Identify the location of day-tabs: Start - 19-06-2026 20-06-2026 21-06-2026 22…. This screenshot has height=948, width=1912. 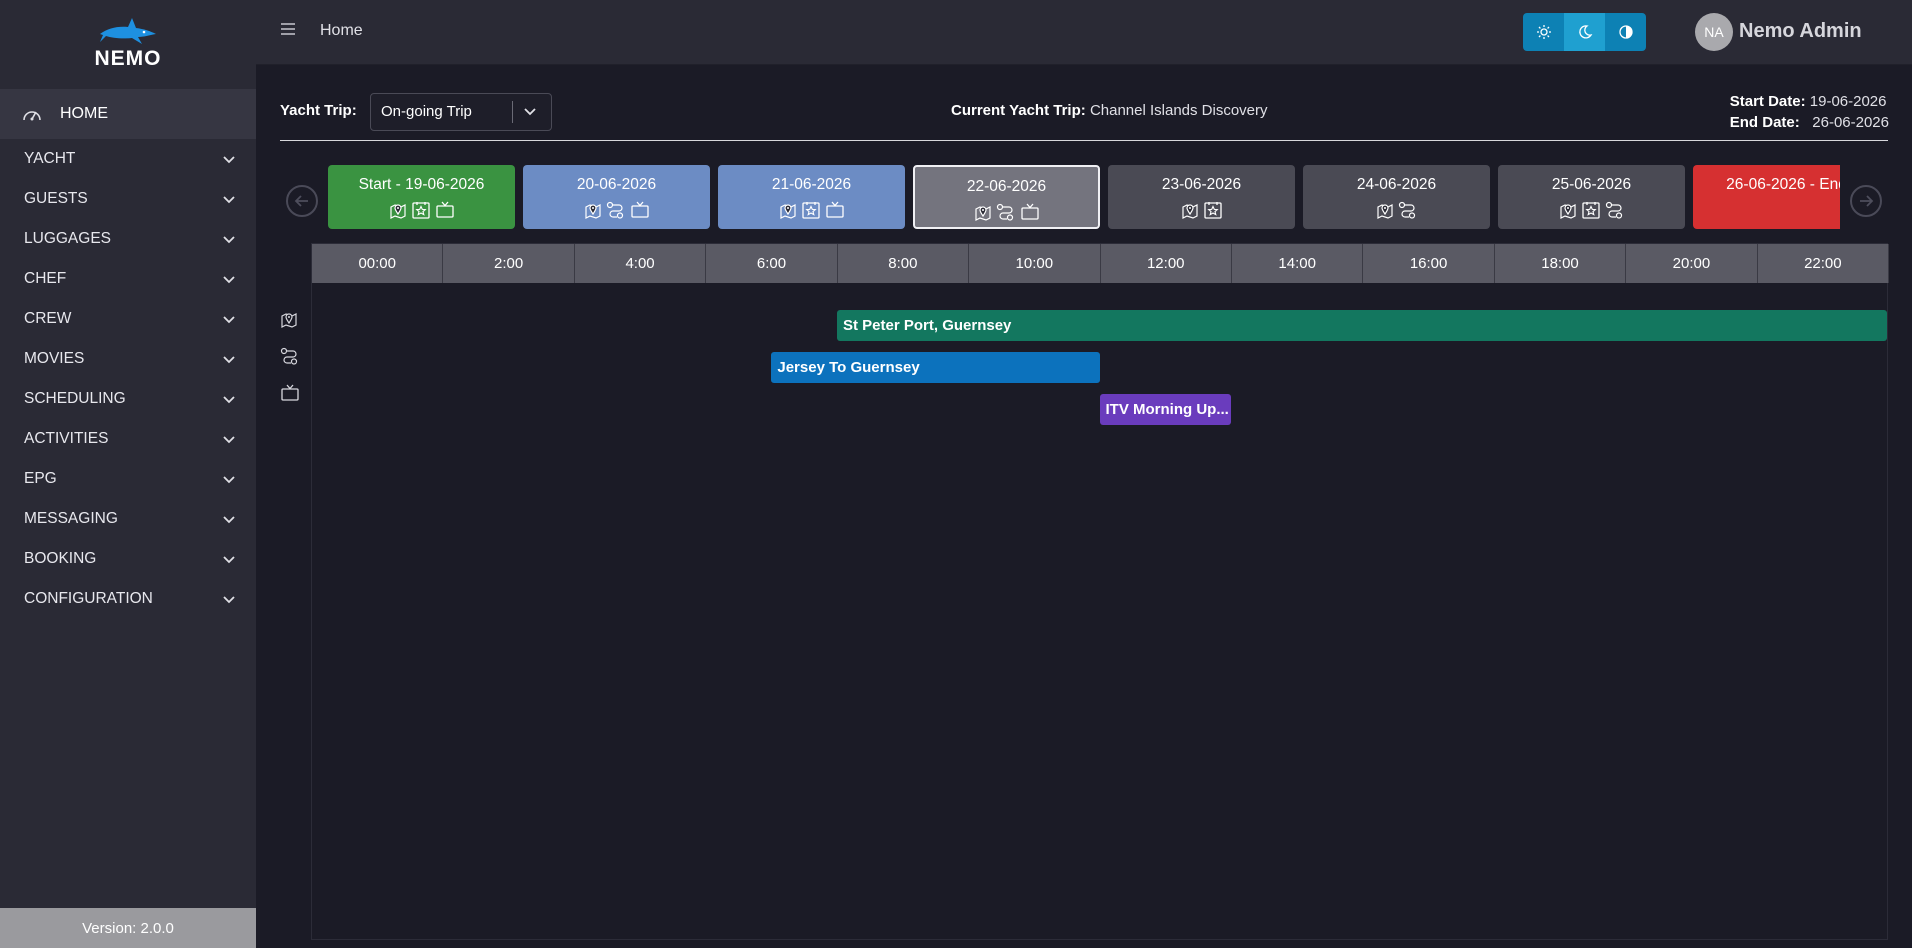
(1084, 197).